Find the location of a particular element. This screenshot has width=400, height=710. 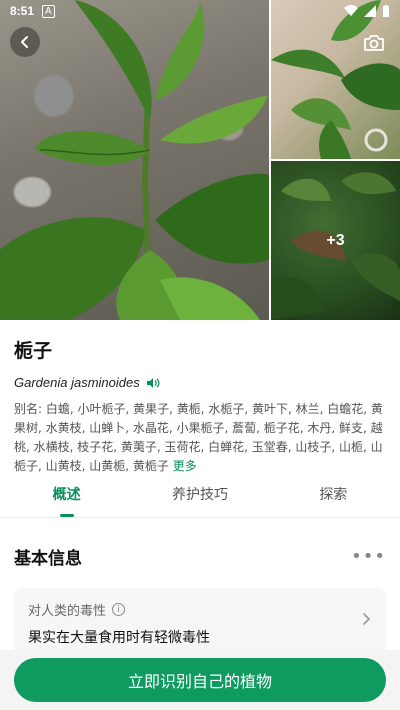

latin-name: Gardenia jasminoides is located at coordinates (77, 382).